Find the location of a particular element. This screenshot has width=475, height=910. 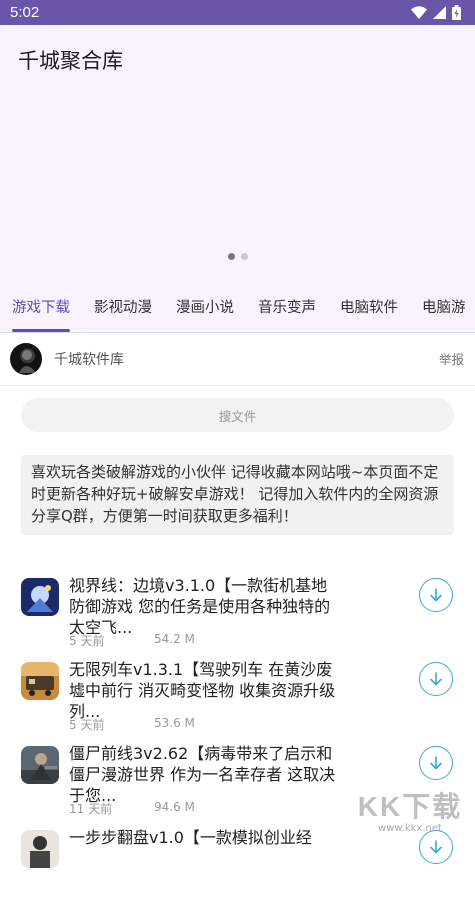

tab-music-voice: 音乐变声 is located at coordinates (287, 311).